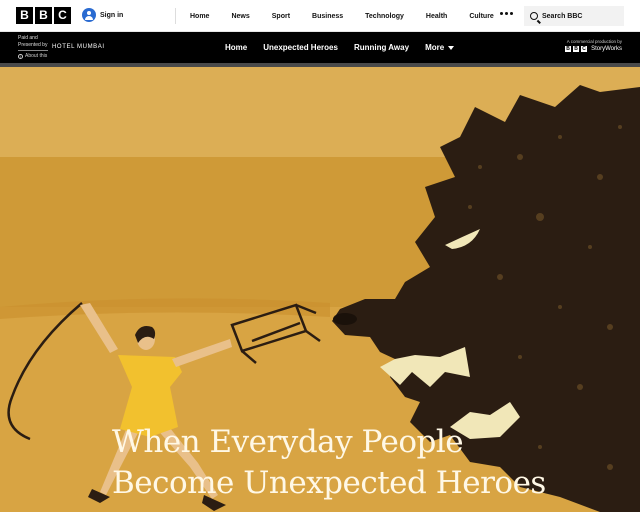  What do you see at coordinates (329, 483) in the screenshot?
I see `headline-line2: Become Unexpected Heroes` at bounding box center [329, 483].